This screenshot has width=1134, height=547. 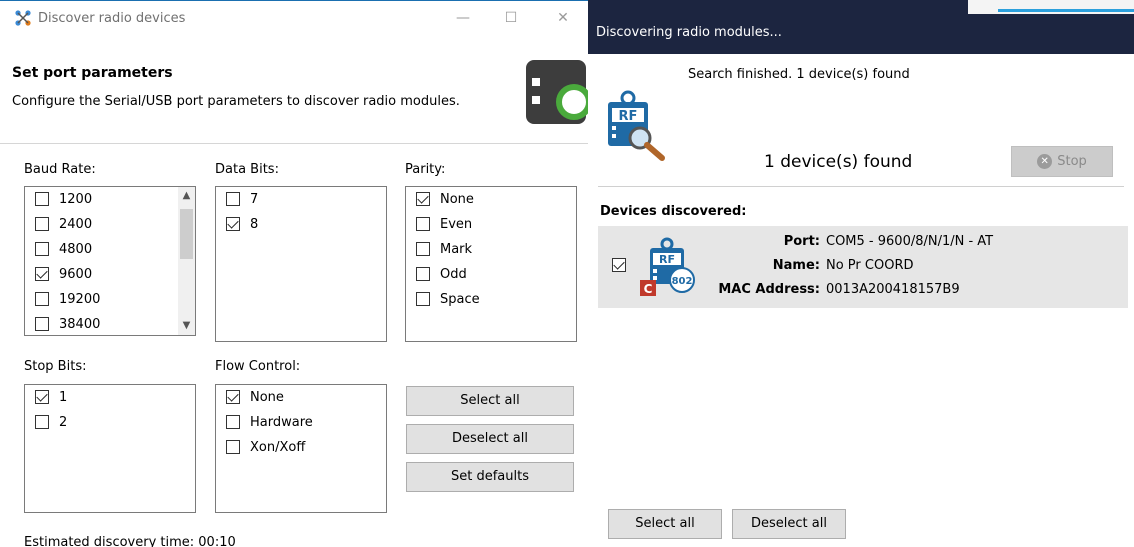 I want to click on device-port: Port: COM5 - 9600/8/N/1/N - AT, so click(x=851, y=243).